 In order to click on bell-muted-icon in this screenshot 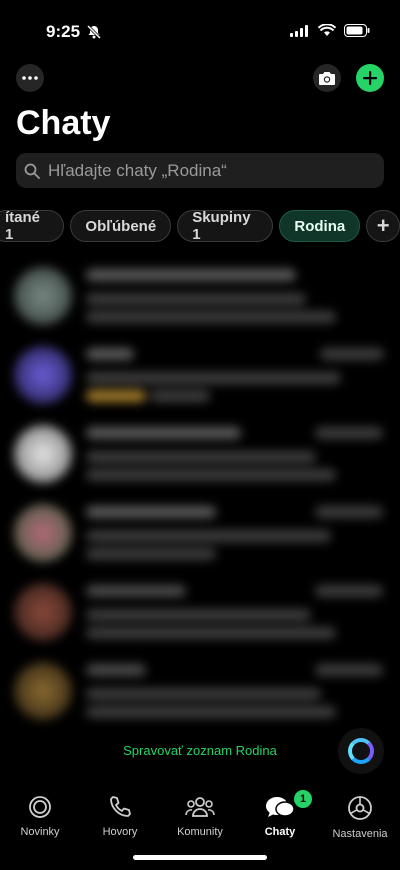, I will do `click(94, 34)`.